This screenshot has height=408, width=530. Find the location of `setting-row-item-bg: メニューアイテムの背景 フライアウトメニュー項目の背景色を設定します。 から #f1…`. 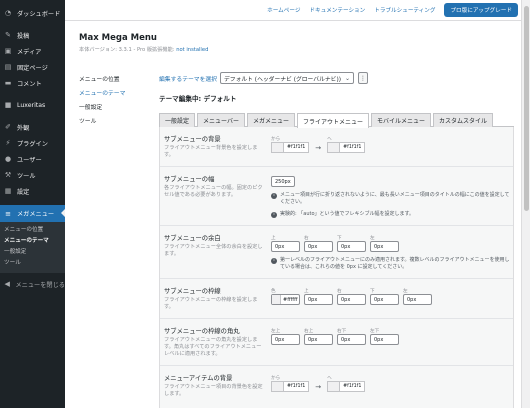

setting-row-item-bg: メニューアイテムの背景 フライアウトメニュー項目の背景色を設定します。 から #f1… is located at coordinates (336, 385).